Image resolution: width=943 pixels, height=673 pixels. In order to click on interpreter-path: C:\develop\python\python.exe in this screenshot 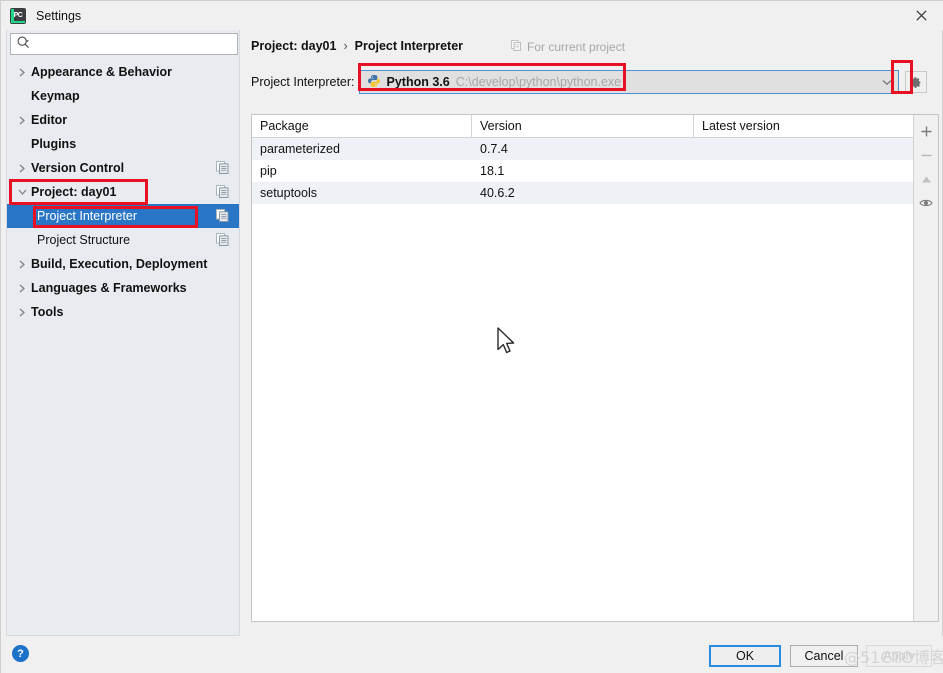, I will do `click(538, 82)`.